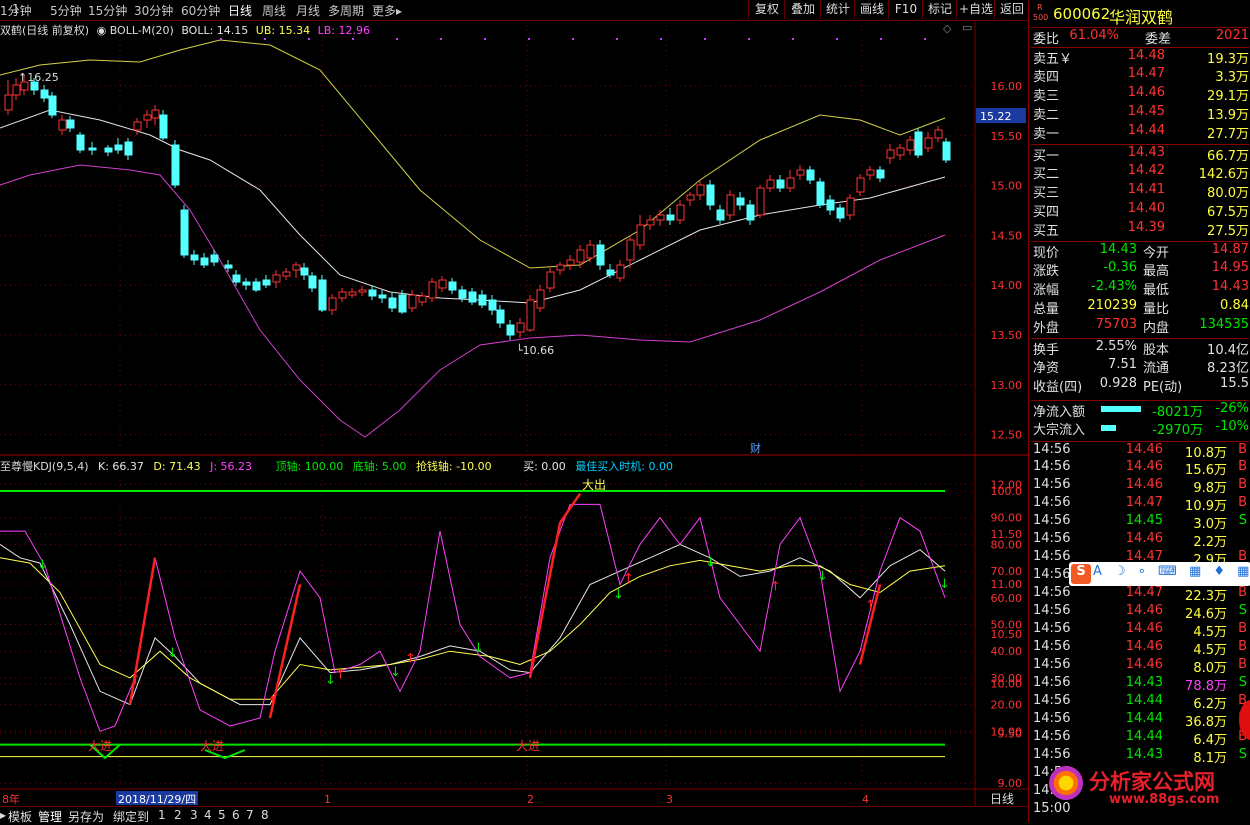 The width and height of the screenshot is (1250, 825). I want to click on price-tick-label: 13.00, so click(1007, 385).